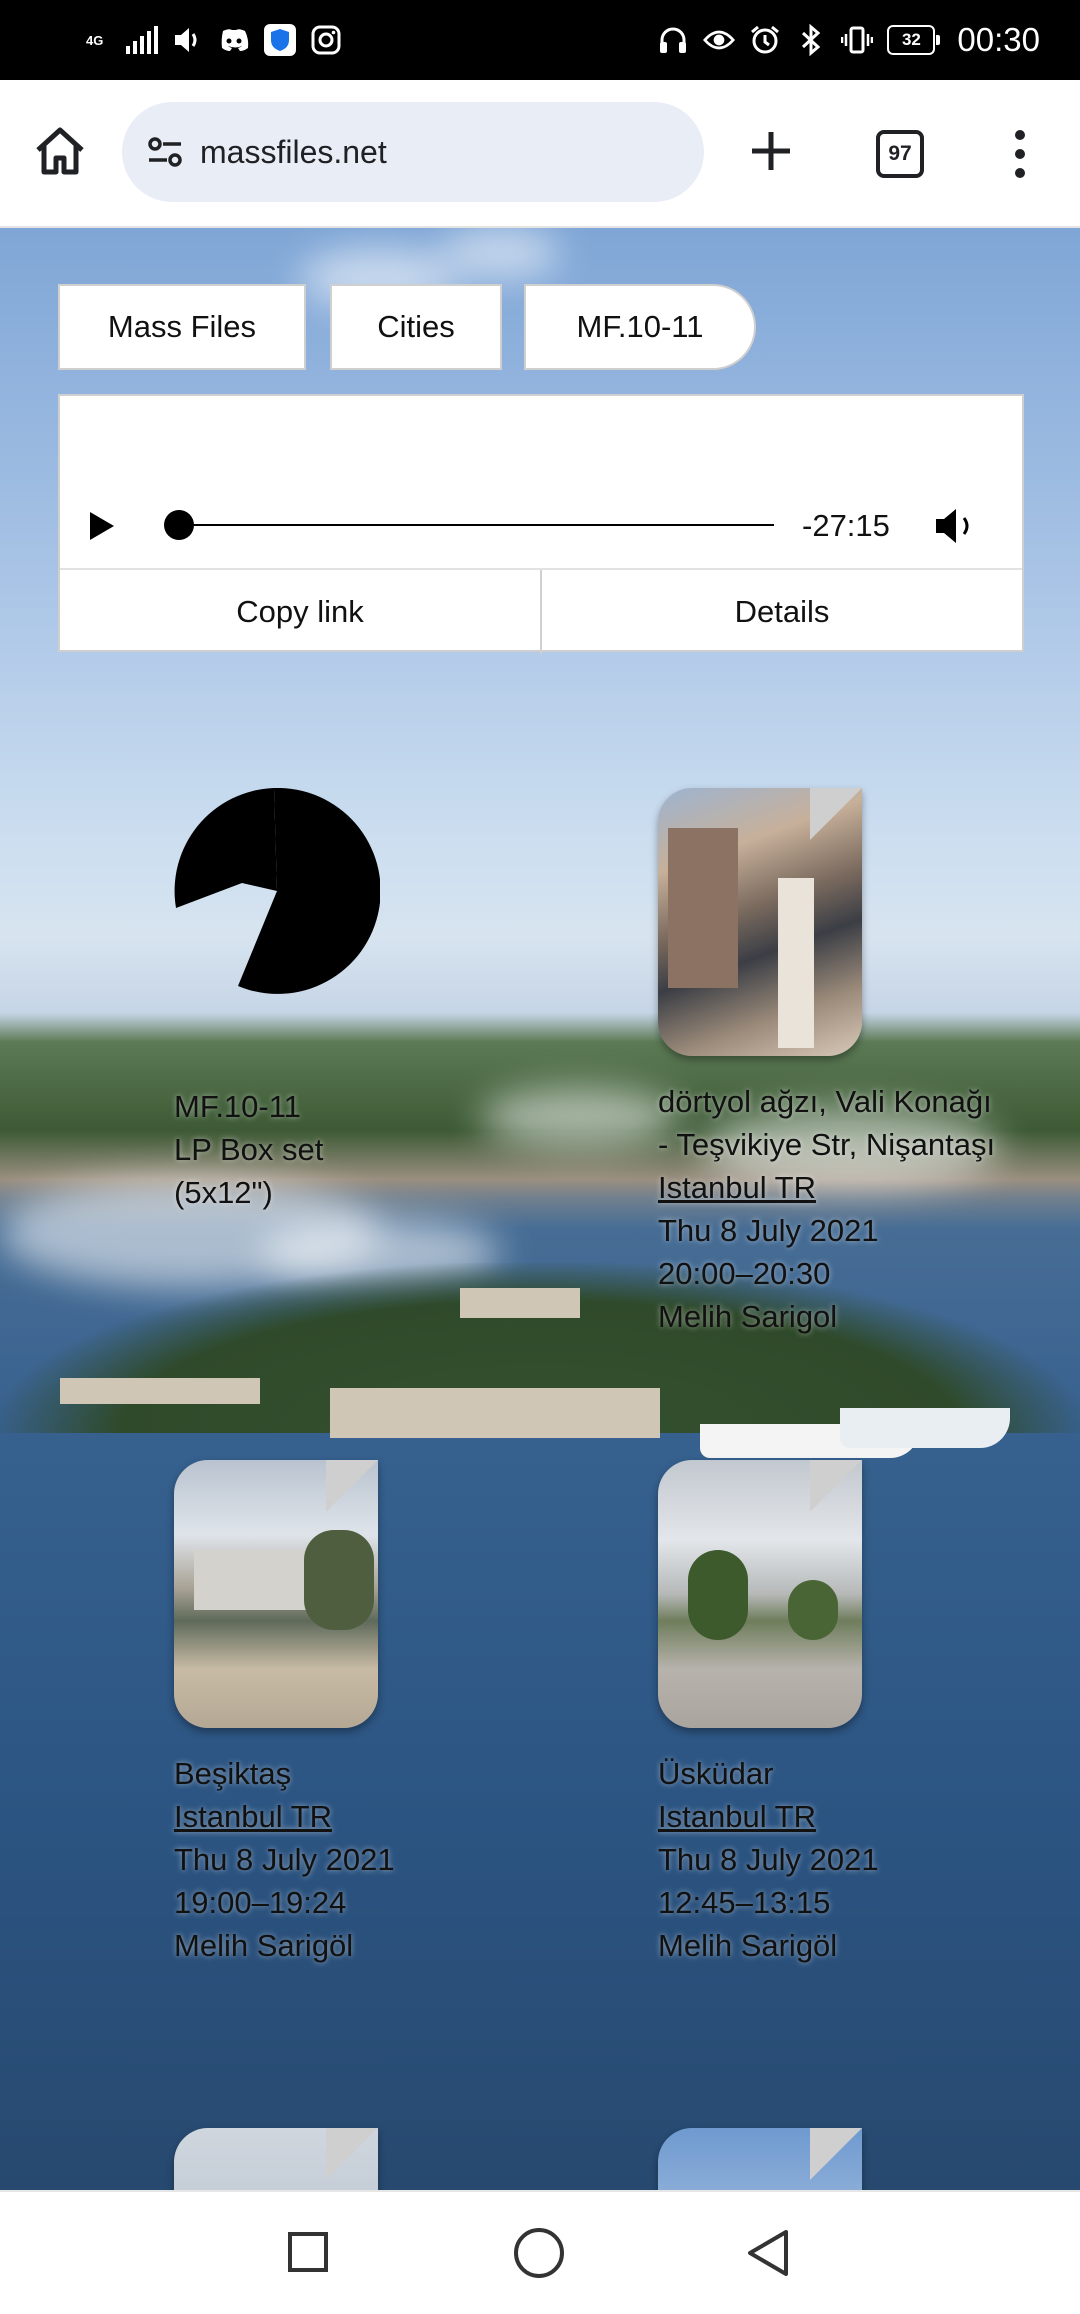  Describe the element at coordinates (716, 1773) in the screenshot. I see `recording-title: Üsküdar` at that location.